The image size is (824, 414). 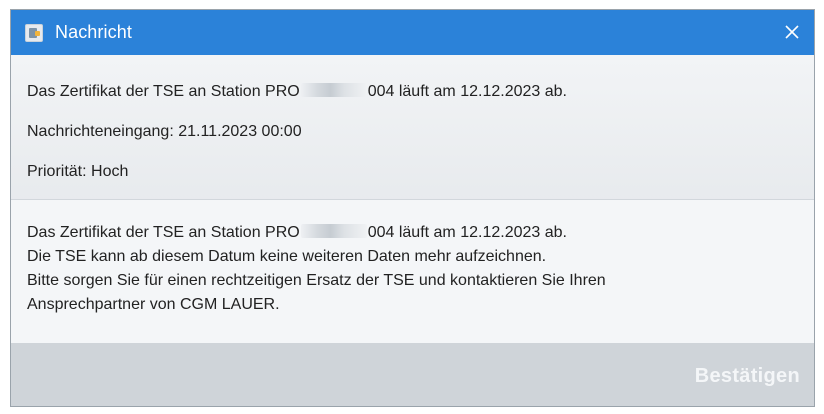 I want to click on confirm-button: Bestätigen, so click(x=747, y=376).